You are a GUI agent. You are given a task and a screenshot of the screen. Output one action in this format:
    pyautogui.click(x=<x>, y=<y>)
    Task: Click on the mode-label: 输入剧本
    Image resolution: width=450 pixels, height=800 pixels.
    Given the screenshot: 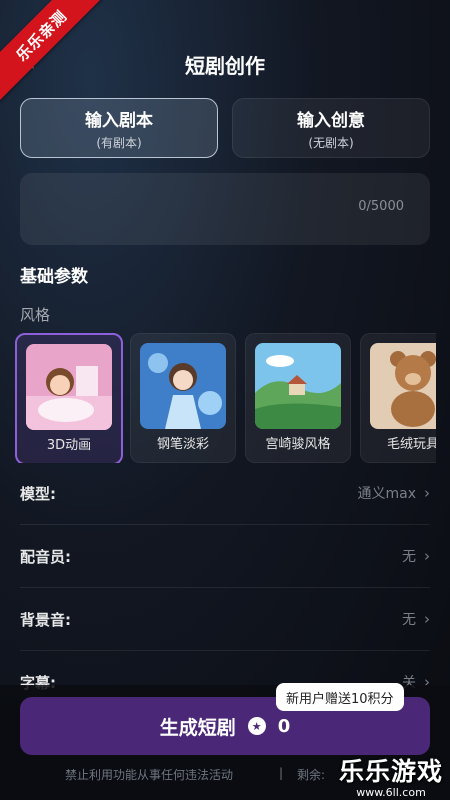 What is the action you would take?
    pyautogui.click(x=119, y=120)
    